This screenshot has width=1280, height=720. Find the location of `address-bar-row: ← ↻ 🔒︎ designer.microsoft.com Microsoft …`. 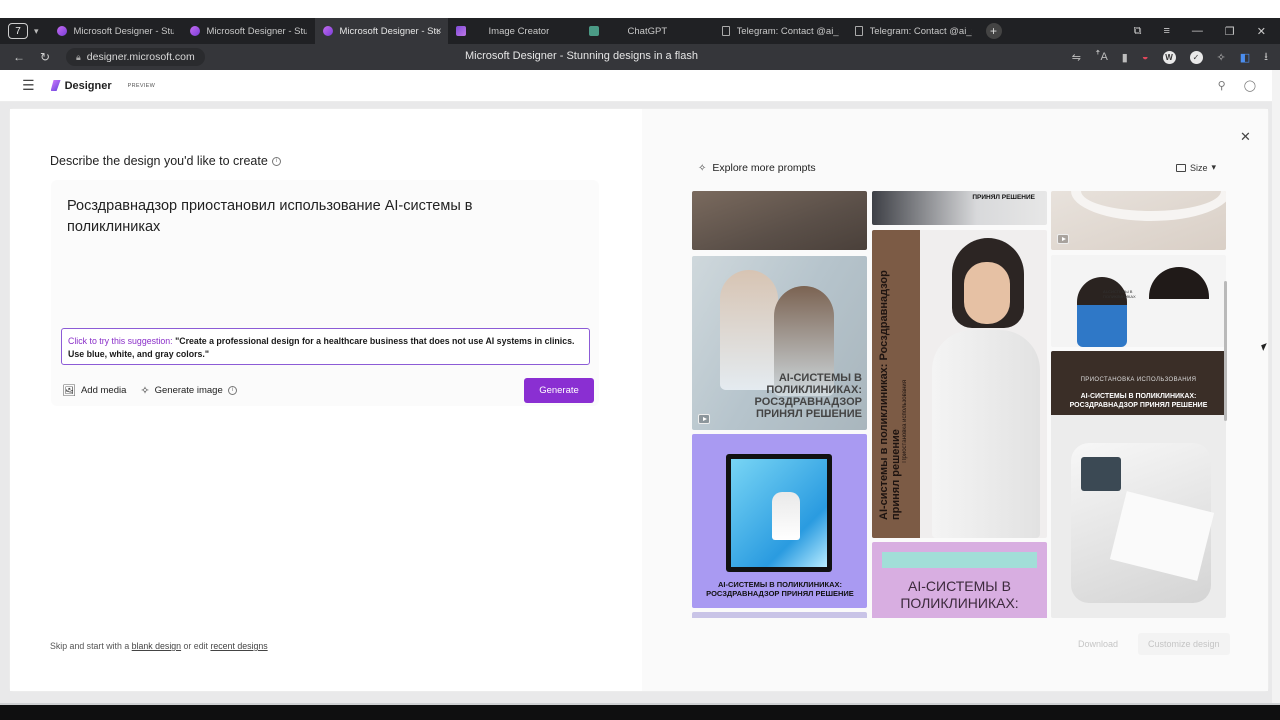

address-bar-row: ← ↻ 🔒︎ designer.microsoft.com Microsoft … is located at coordinates (640, 57).